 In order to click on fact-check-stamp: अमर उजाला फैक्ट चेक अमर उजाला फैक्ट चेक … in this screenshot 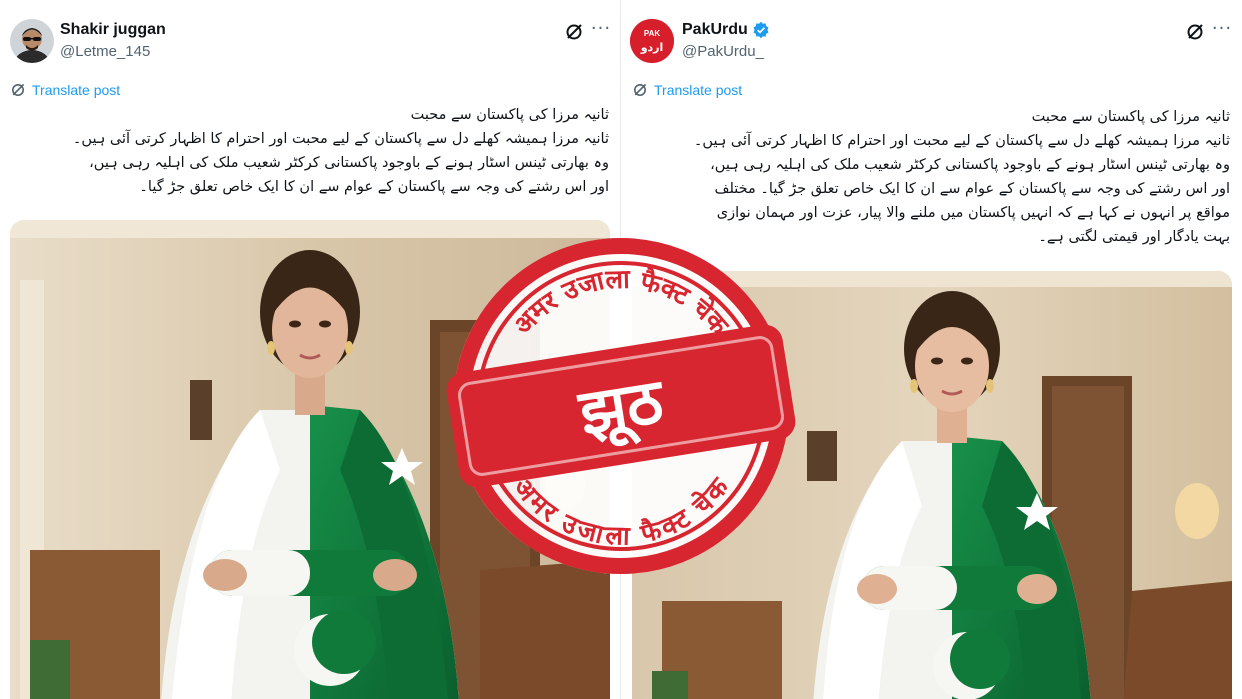, I will do `click(621, 406)`.